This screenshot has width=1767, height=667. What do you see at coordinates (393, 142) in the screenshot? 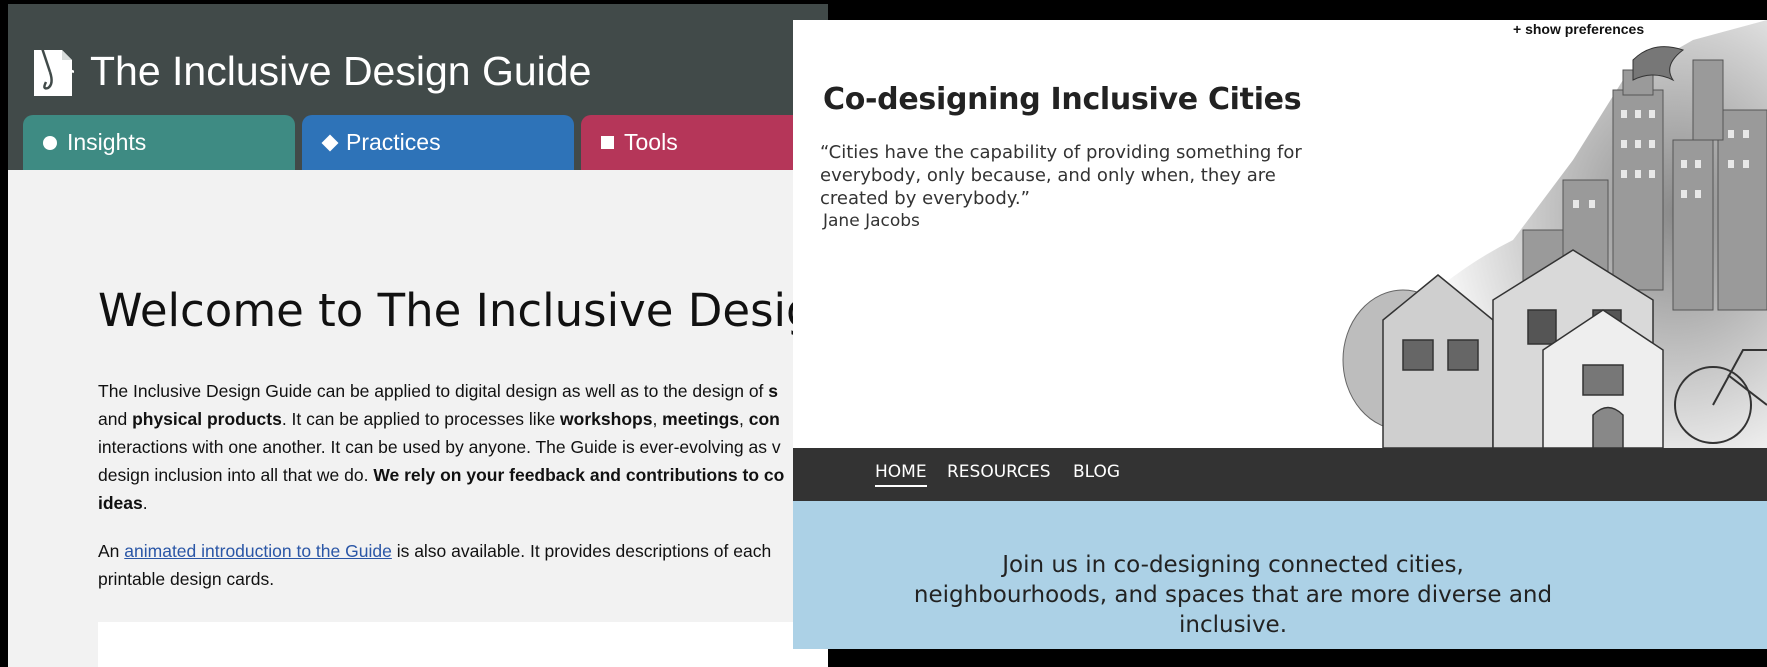
I see `tab-label: Practices` at bounding box center [393, 142].